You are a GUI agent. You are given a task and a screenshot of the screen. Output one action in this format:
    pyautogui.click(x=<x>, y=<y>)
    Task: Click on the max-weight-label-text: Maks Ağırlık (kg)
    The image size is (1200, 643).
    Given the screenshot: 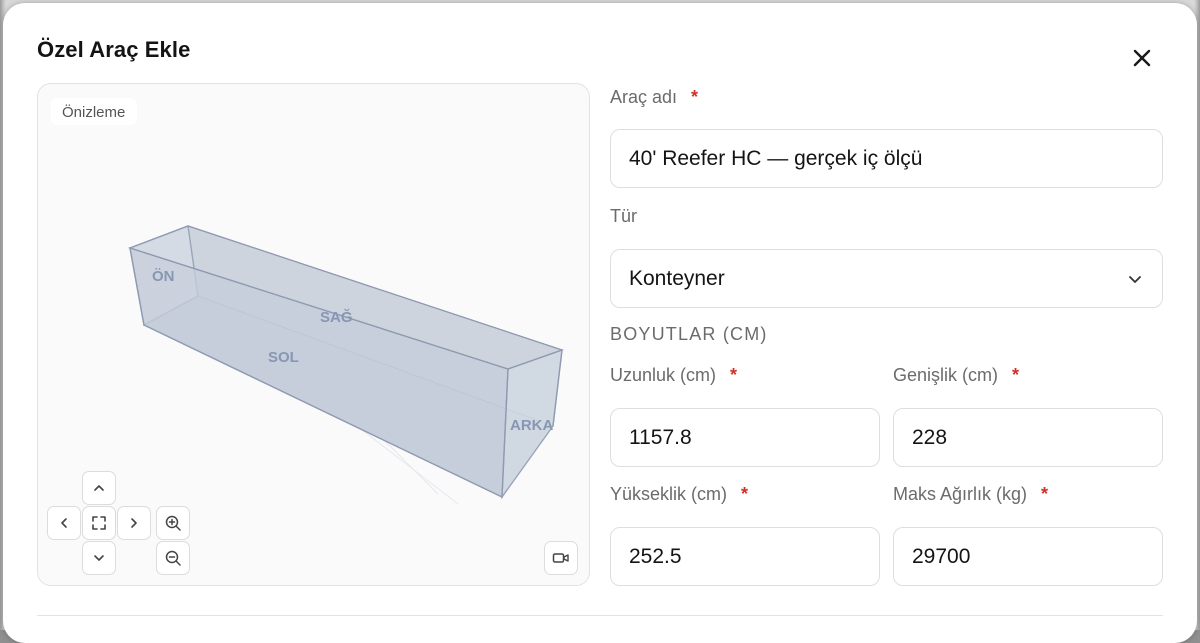 What is the action you would take?
    pyautogui.click(x=960, y=494)
    